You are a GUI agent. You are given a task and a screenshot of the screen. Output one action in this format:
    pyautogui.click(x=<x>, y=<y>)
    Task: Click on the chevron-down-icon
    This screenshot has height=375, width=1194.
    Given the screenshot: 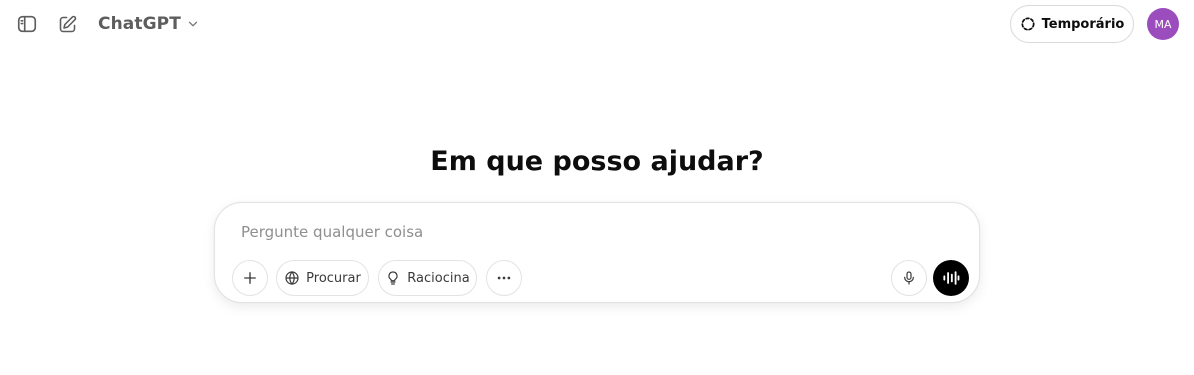 What is the action you would take?
    pyautogui.click(x=193, y=24)
    